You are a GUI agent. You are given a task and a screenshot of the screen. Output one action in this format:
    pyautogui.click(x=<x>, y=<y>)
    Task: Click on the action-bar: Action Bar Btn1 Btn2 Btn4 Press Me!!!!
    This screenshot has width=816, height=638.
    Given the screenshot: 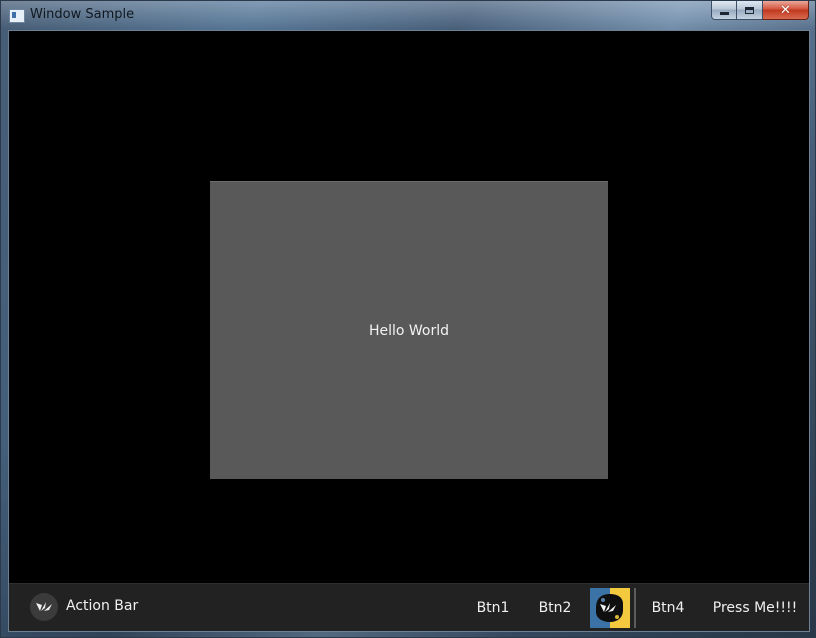 What is the action you would take?
    pyautogui.click(x=409, y=607)
    